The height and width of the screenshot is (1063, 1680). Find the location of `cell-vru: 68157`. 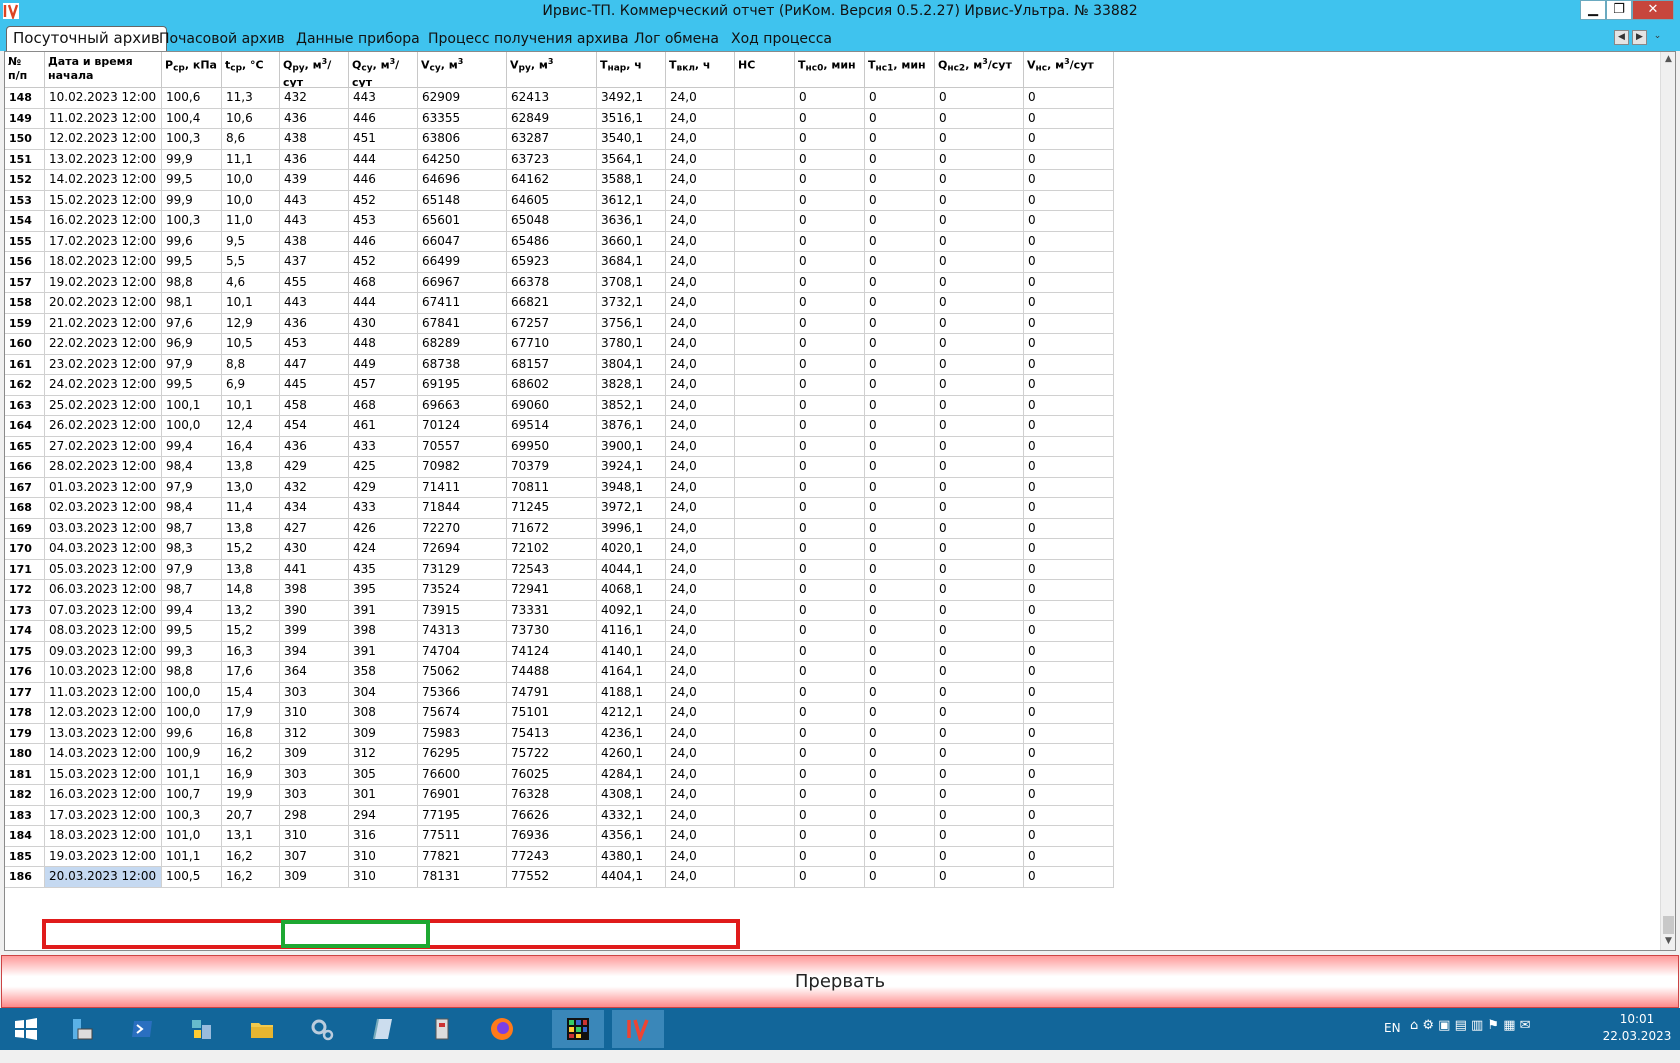

cell-vru: 68157 is located at coordinates (552, 364).